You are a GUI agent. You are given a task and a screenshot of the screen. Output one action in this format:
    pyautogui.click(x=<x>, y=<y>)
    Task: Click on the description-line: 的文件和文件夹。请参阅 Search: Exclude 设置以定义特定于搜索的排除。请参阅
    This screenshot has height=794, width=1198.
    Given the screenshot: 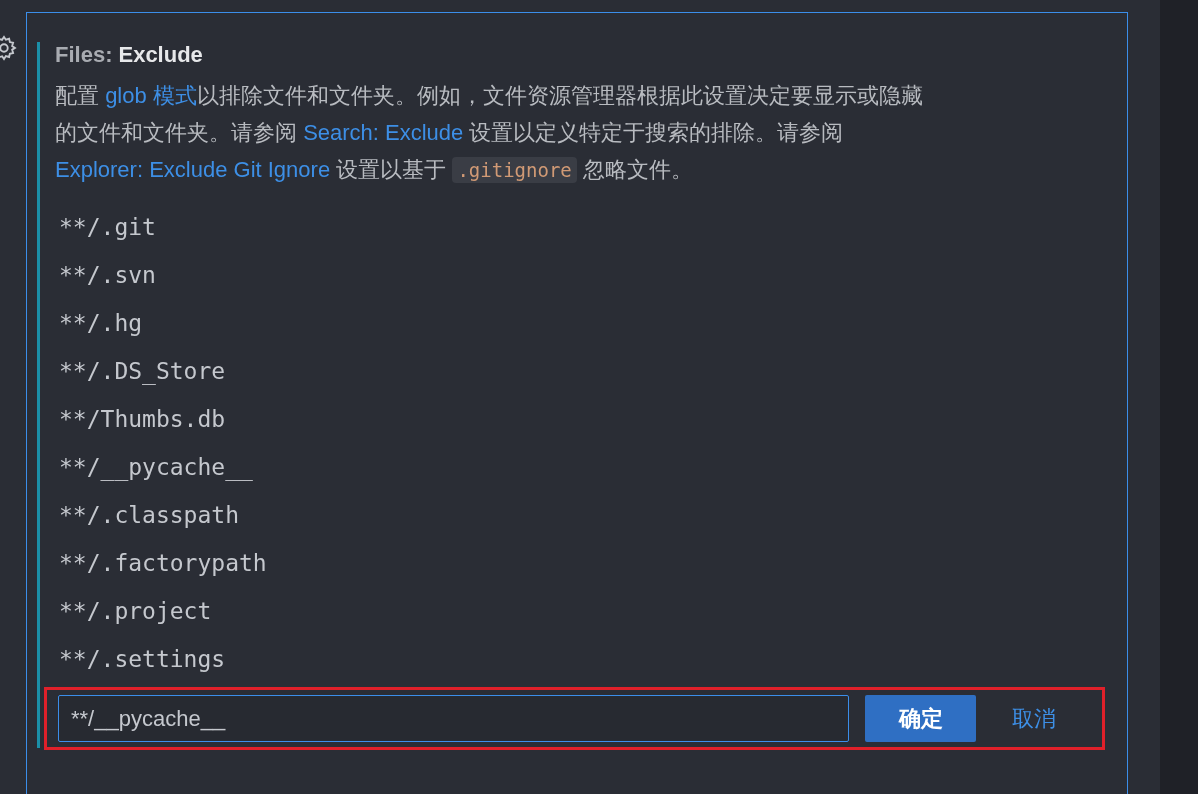 What is the action you would take?
    pyautogui.click(x=450, y=133)
    